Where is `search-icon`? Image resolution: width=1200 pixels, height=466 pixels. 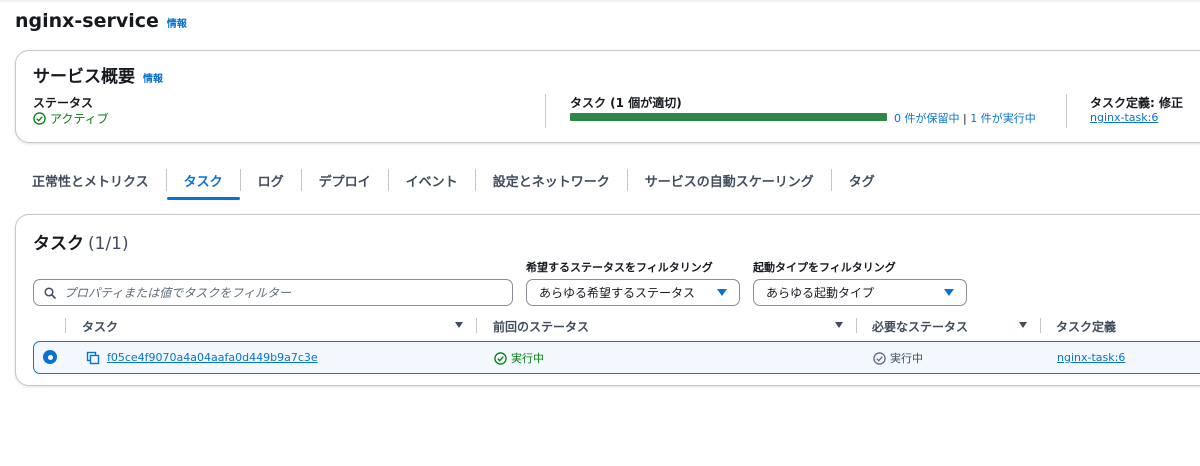 search-icon is located at coordinates (50, 292).